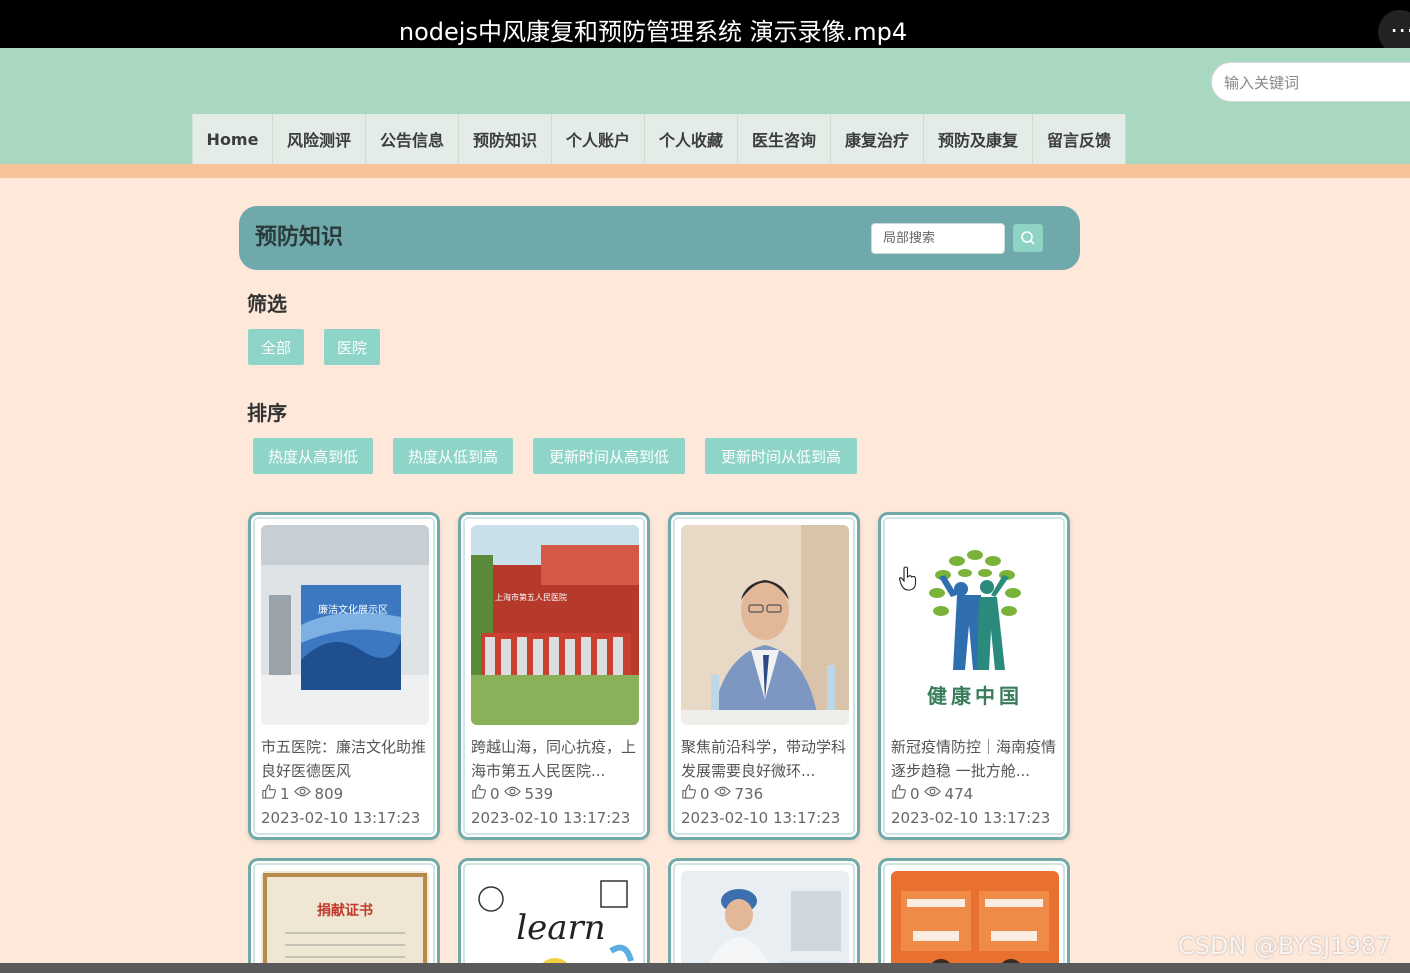  Describe the element at coordinates (505, 139) in the screenshot. I see `nav-prevention-knowledge: 预防知识` at that location.